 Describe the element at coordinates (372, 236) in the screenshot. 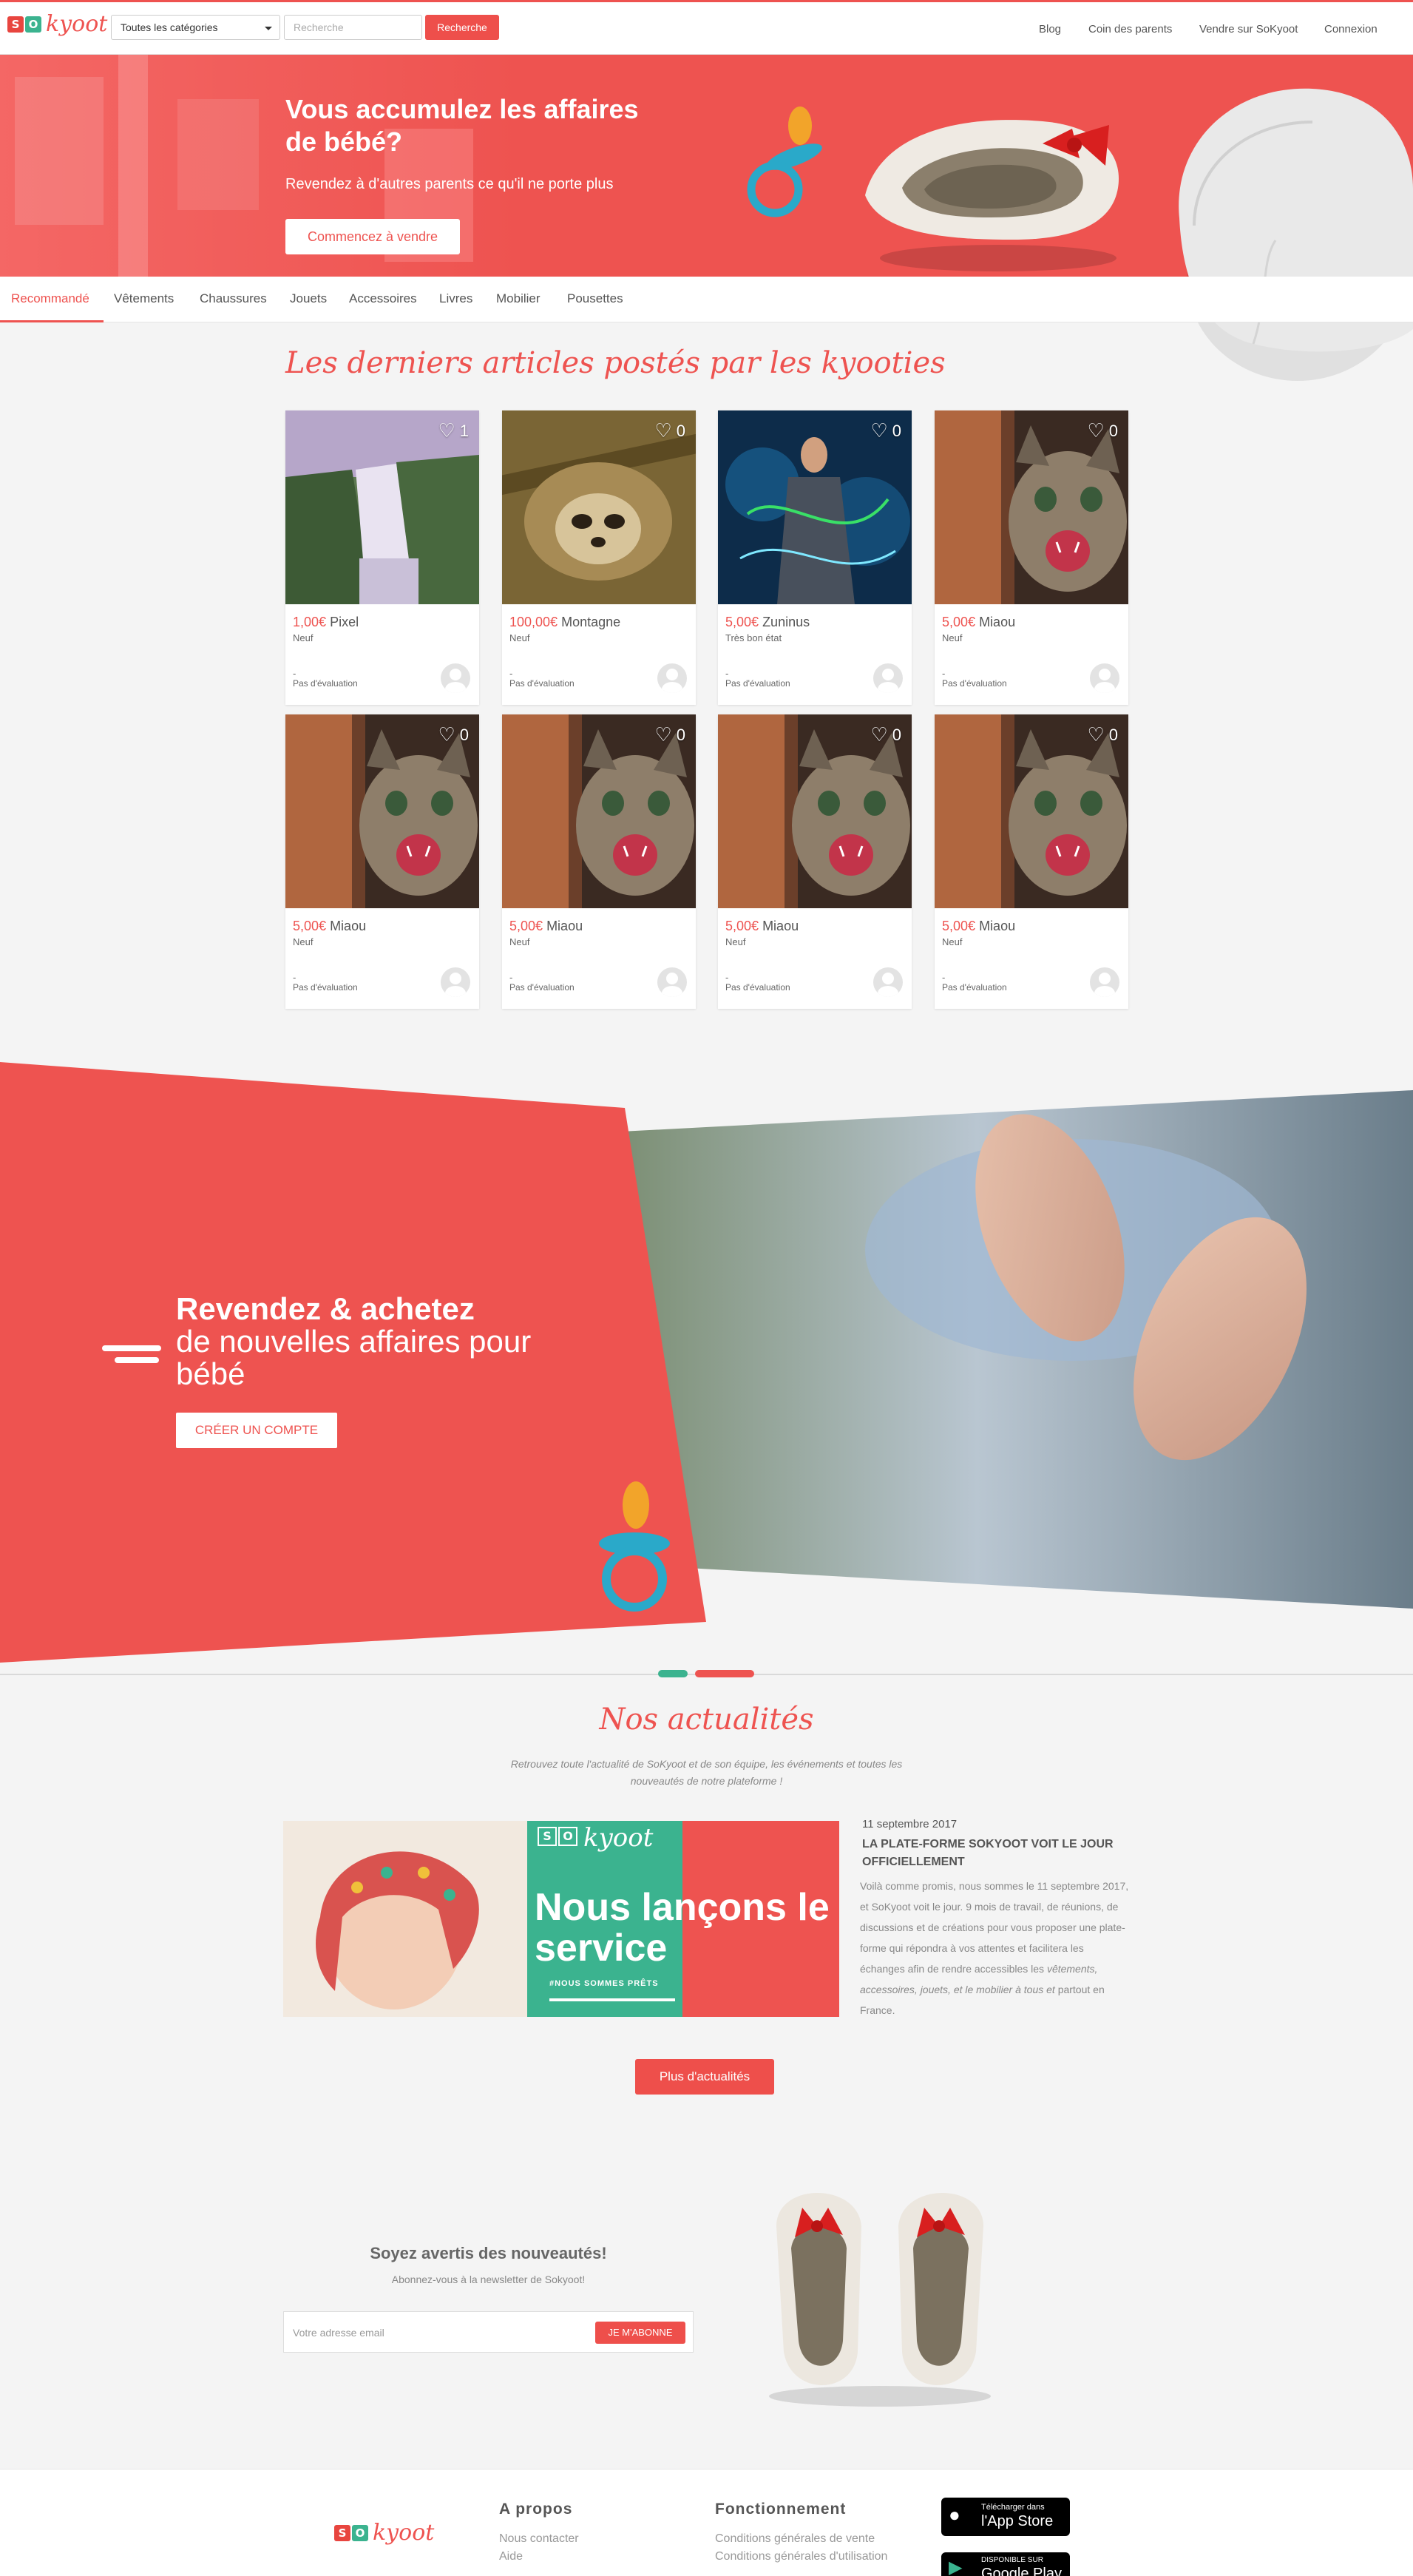

I see `start-selling-button: Commencez à vendre` at that location.